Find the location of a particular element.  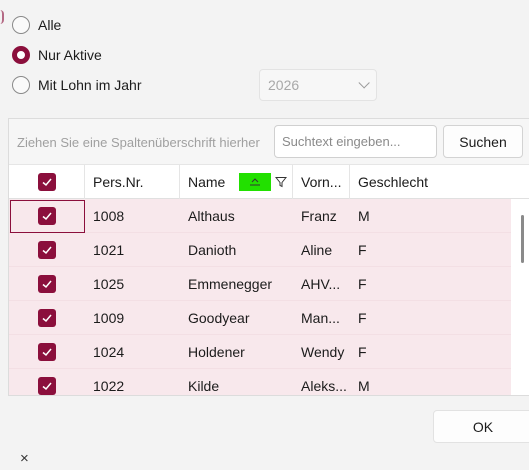

radio-label: Nur Aktive is located at coordinates (70, 55).